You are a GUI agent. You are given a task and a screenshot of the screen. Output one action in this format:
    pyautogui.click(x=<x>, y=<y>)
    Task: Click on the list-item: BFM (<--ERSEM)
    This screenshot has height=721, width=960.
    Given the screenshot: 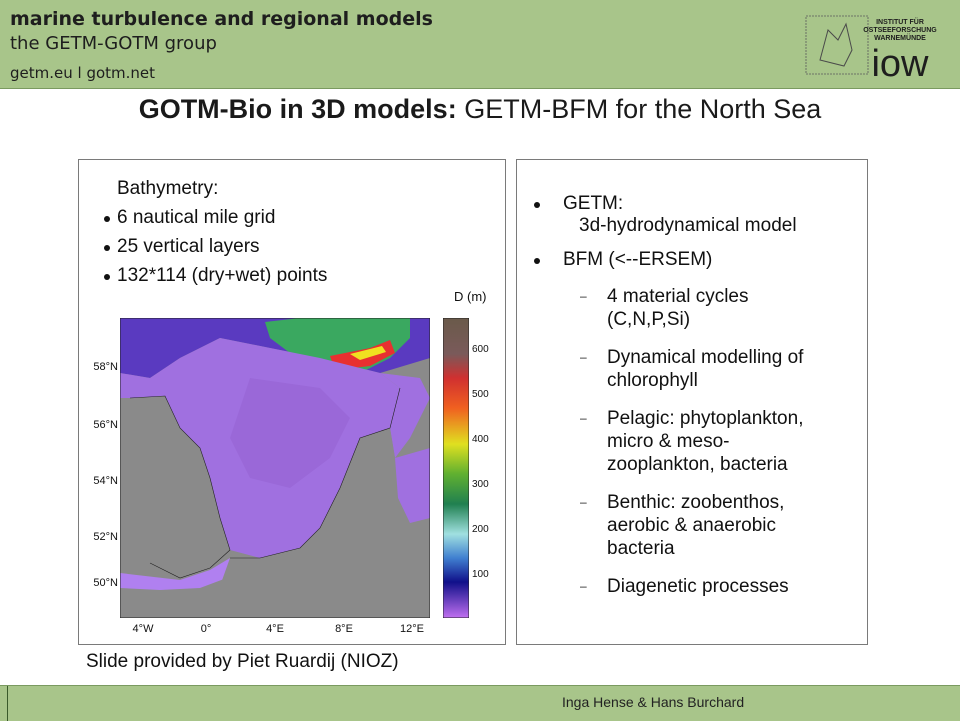 What is the action you would take?
    pyautogui.click(x=698, y=260)
    